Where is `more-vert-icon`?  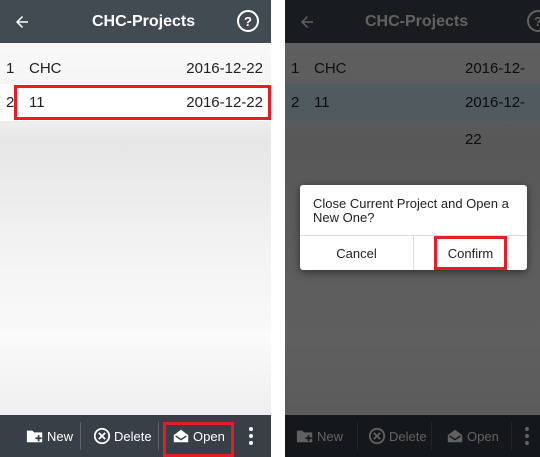
more-vert-icon is located at coordinates (251, 436).